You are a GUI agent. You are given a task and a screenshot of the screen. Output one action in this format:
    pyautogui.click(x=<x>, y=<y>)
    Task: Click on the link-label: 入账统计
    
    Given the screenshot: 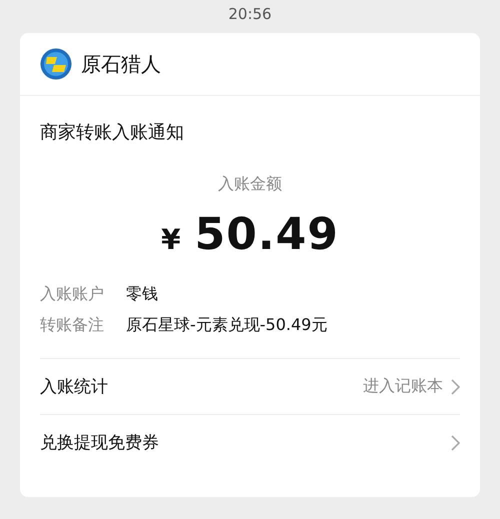 What is the action you would take?
    pyautogui.click(x=74, y=386)
    